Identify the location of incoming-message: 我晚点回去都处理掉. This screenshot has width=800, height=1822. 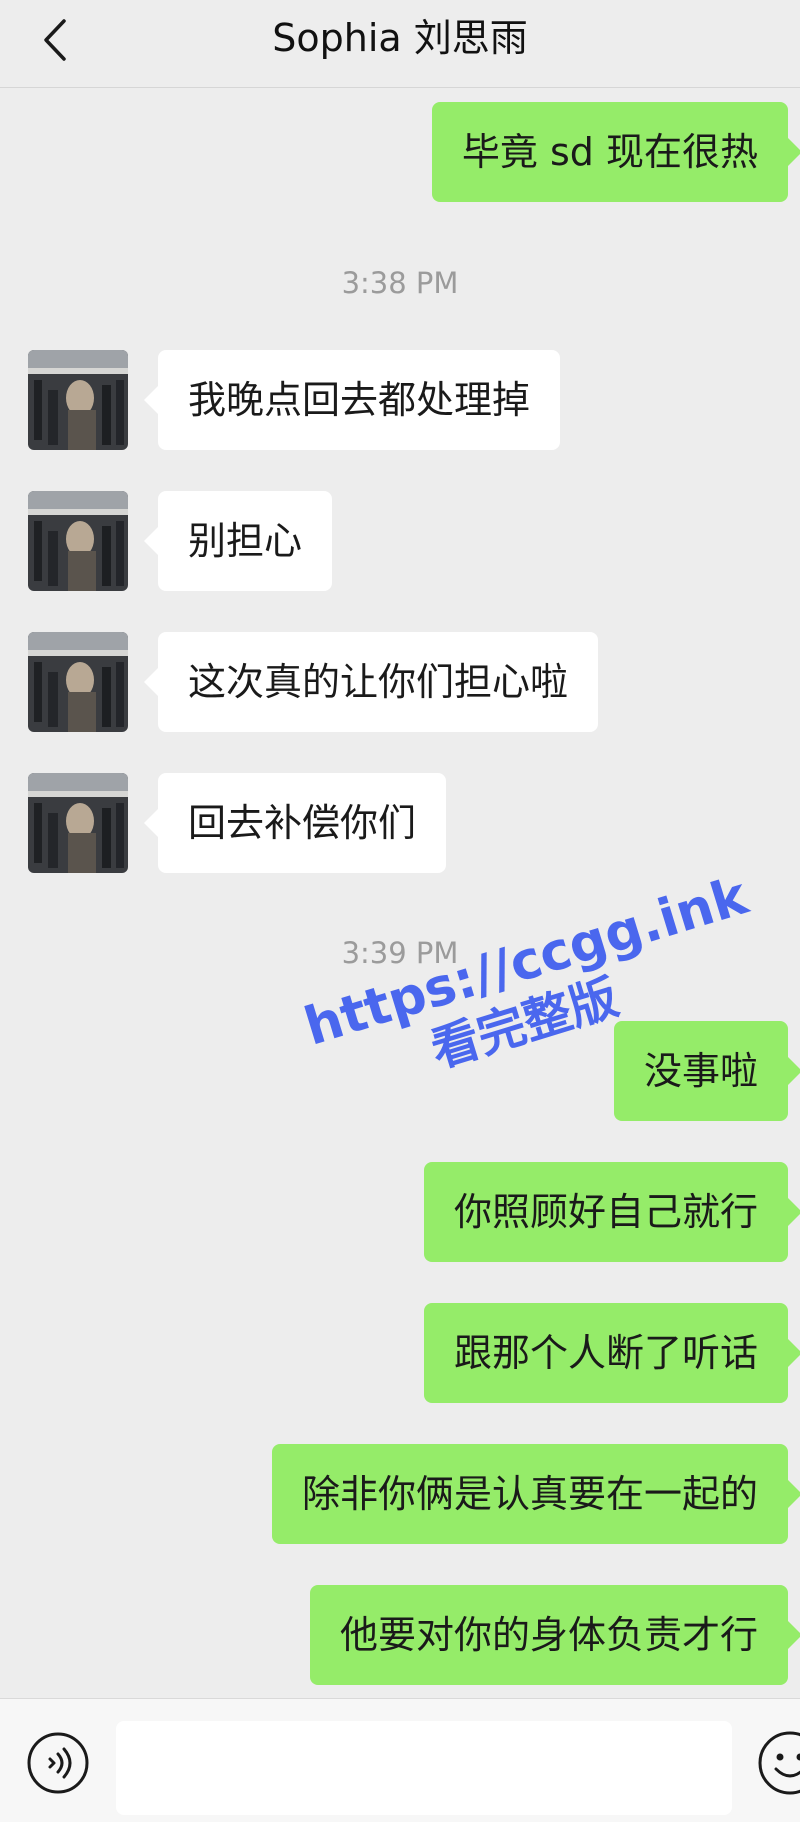
(352, 400).